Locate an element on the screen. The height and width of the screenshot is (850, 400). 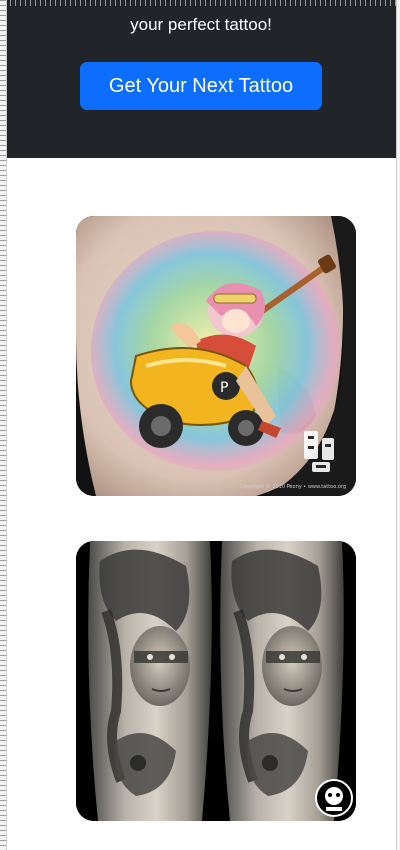
get-next-tattoo-button: Get Your Next Tattoo is located at coordinates (201, 86).